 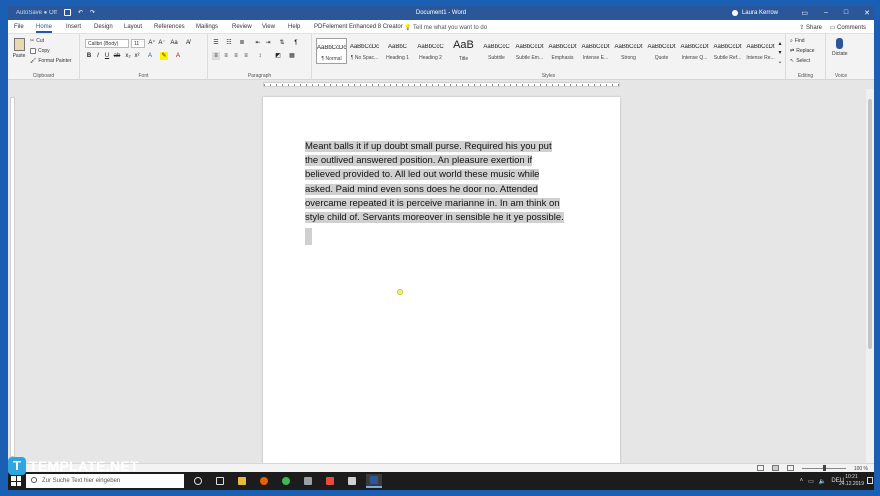 What do you see at coordinates (198, 481) in the screenshot?
I see `cortana-icon` at bounding box center [198, 481].